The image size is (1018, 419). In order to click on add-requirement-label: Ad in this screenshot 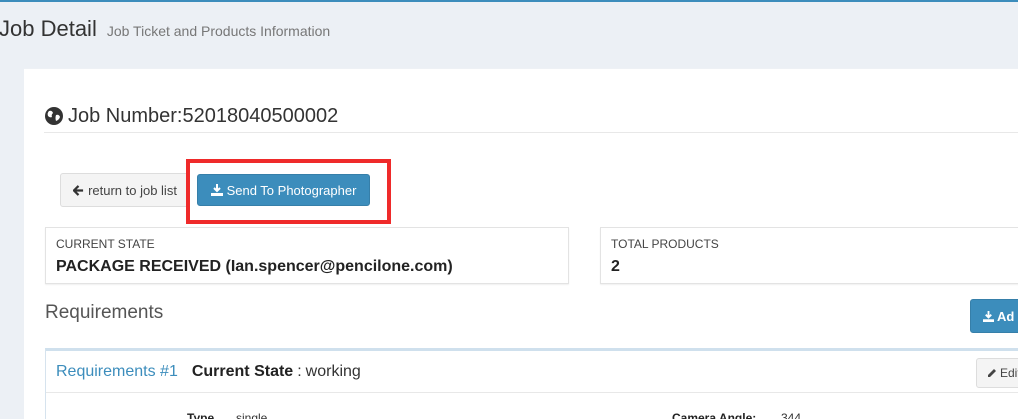, I will do `click(1006, 316)`.